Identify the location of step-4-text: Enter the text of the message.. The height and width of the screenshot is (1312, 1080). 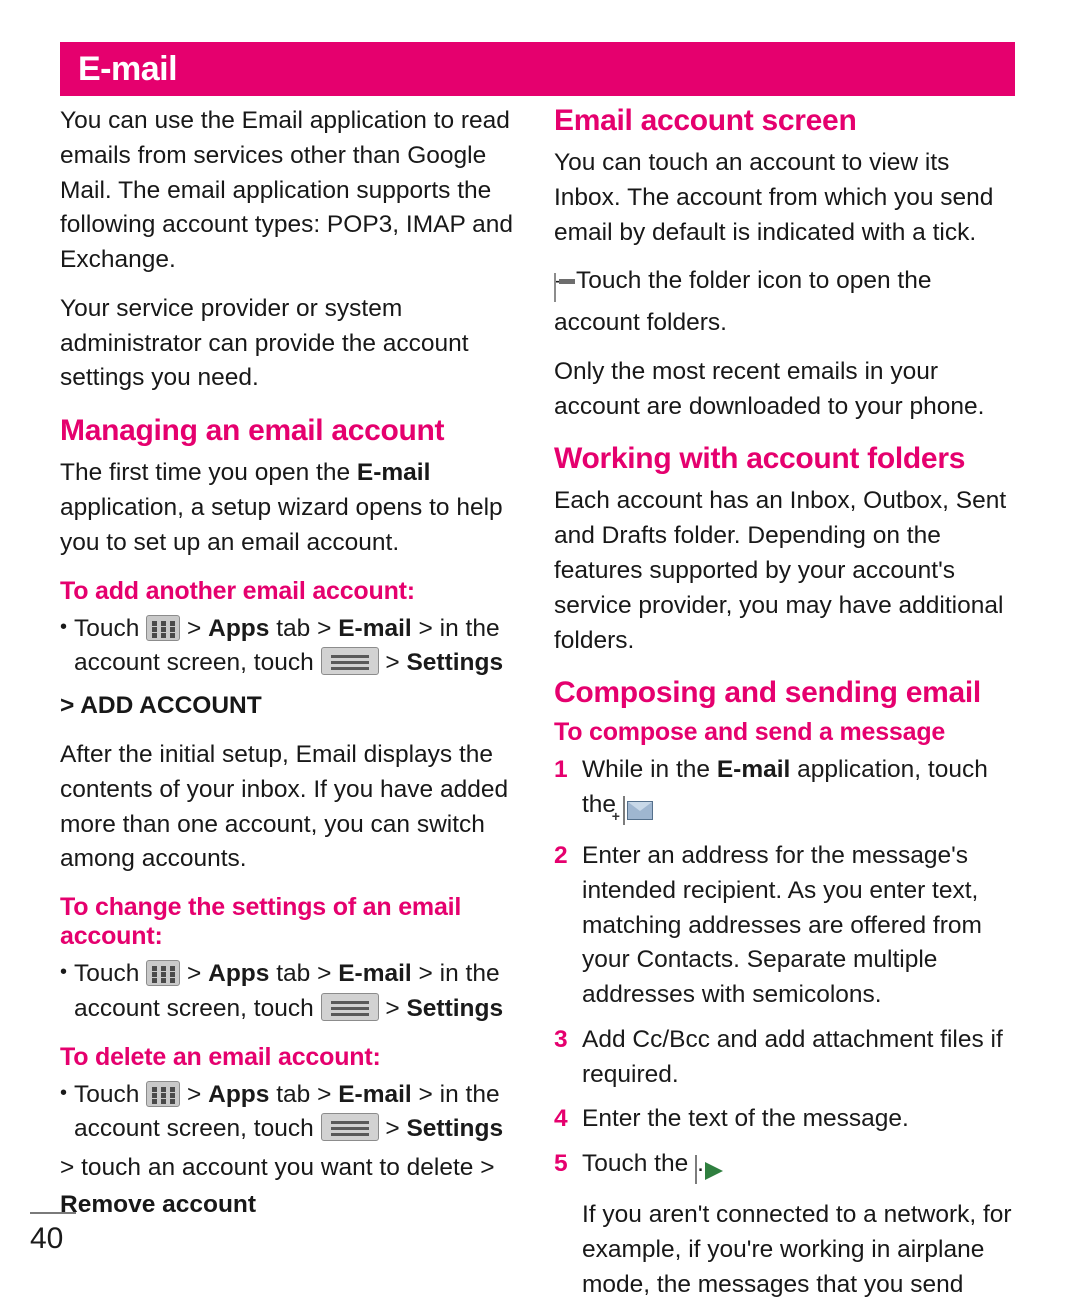
(745, 1119).